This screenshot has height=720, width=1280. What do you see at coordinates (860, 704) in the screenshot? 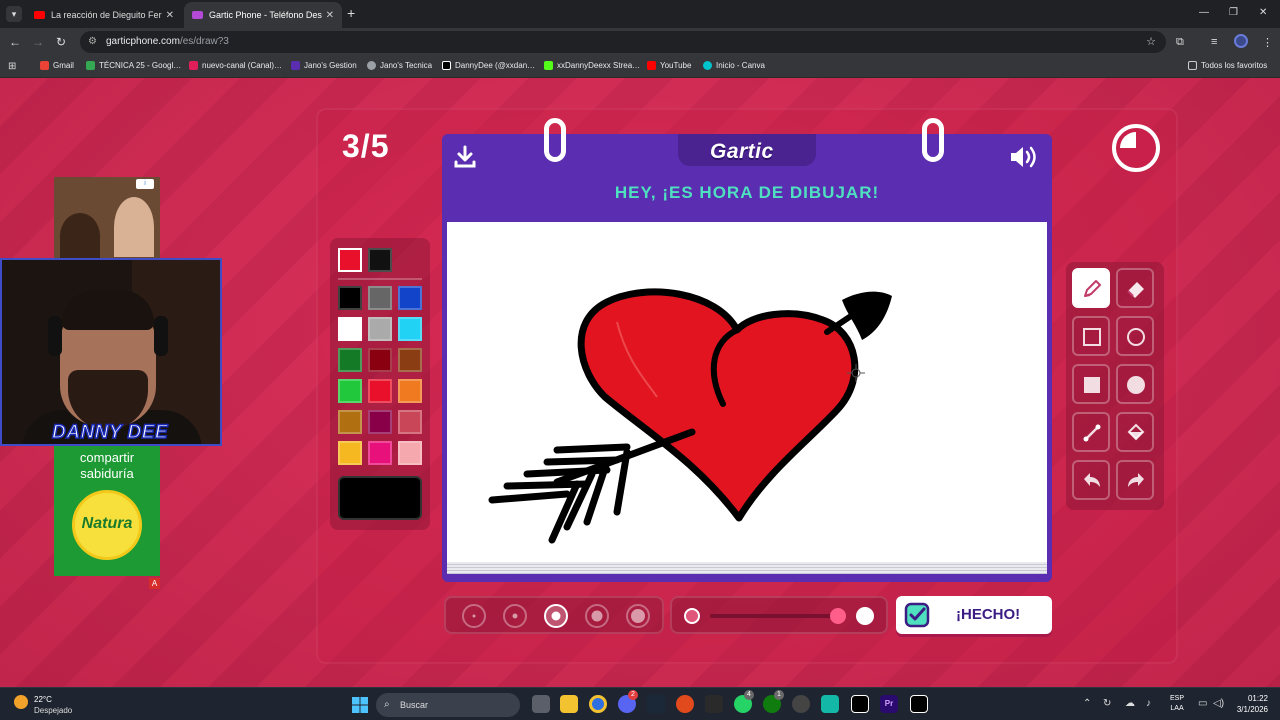
I see `capcut-icon` at bounding box center [860, 704].